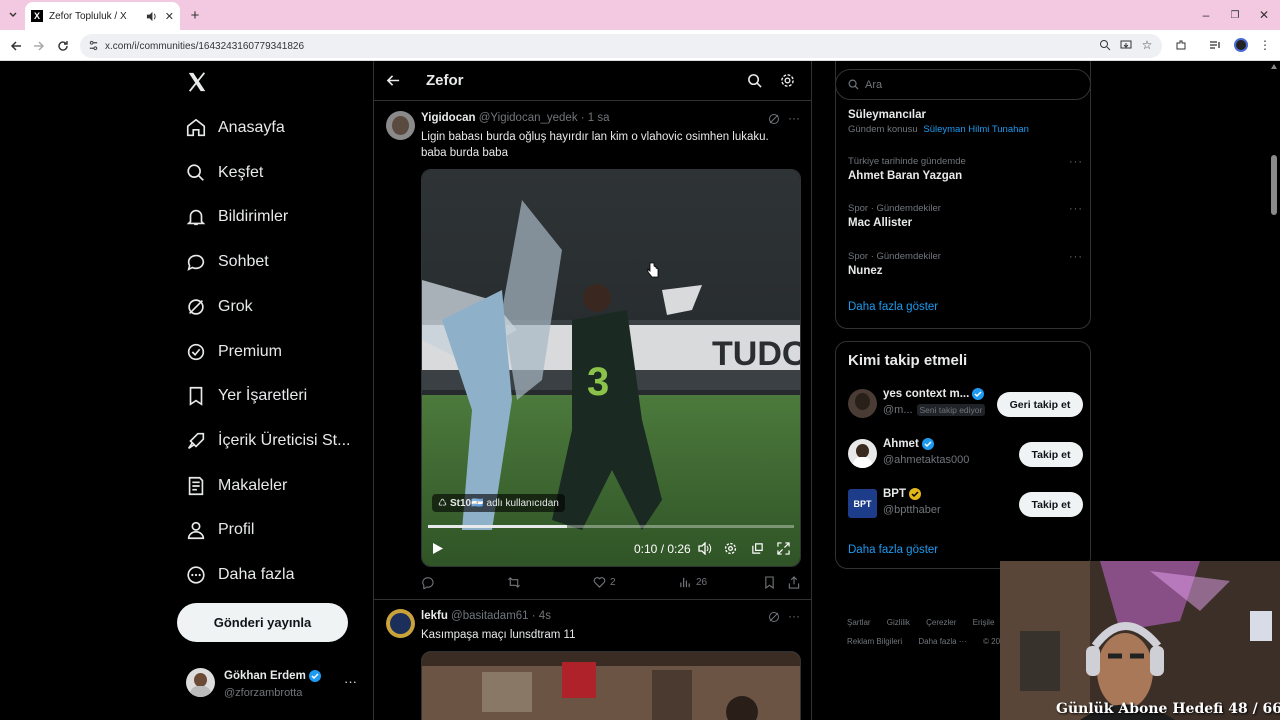  What do you see at coordinates (198, 83) in the screenshot?
I see `x-logo-icon` at bounding box center [198, 83].